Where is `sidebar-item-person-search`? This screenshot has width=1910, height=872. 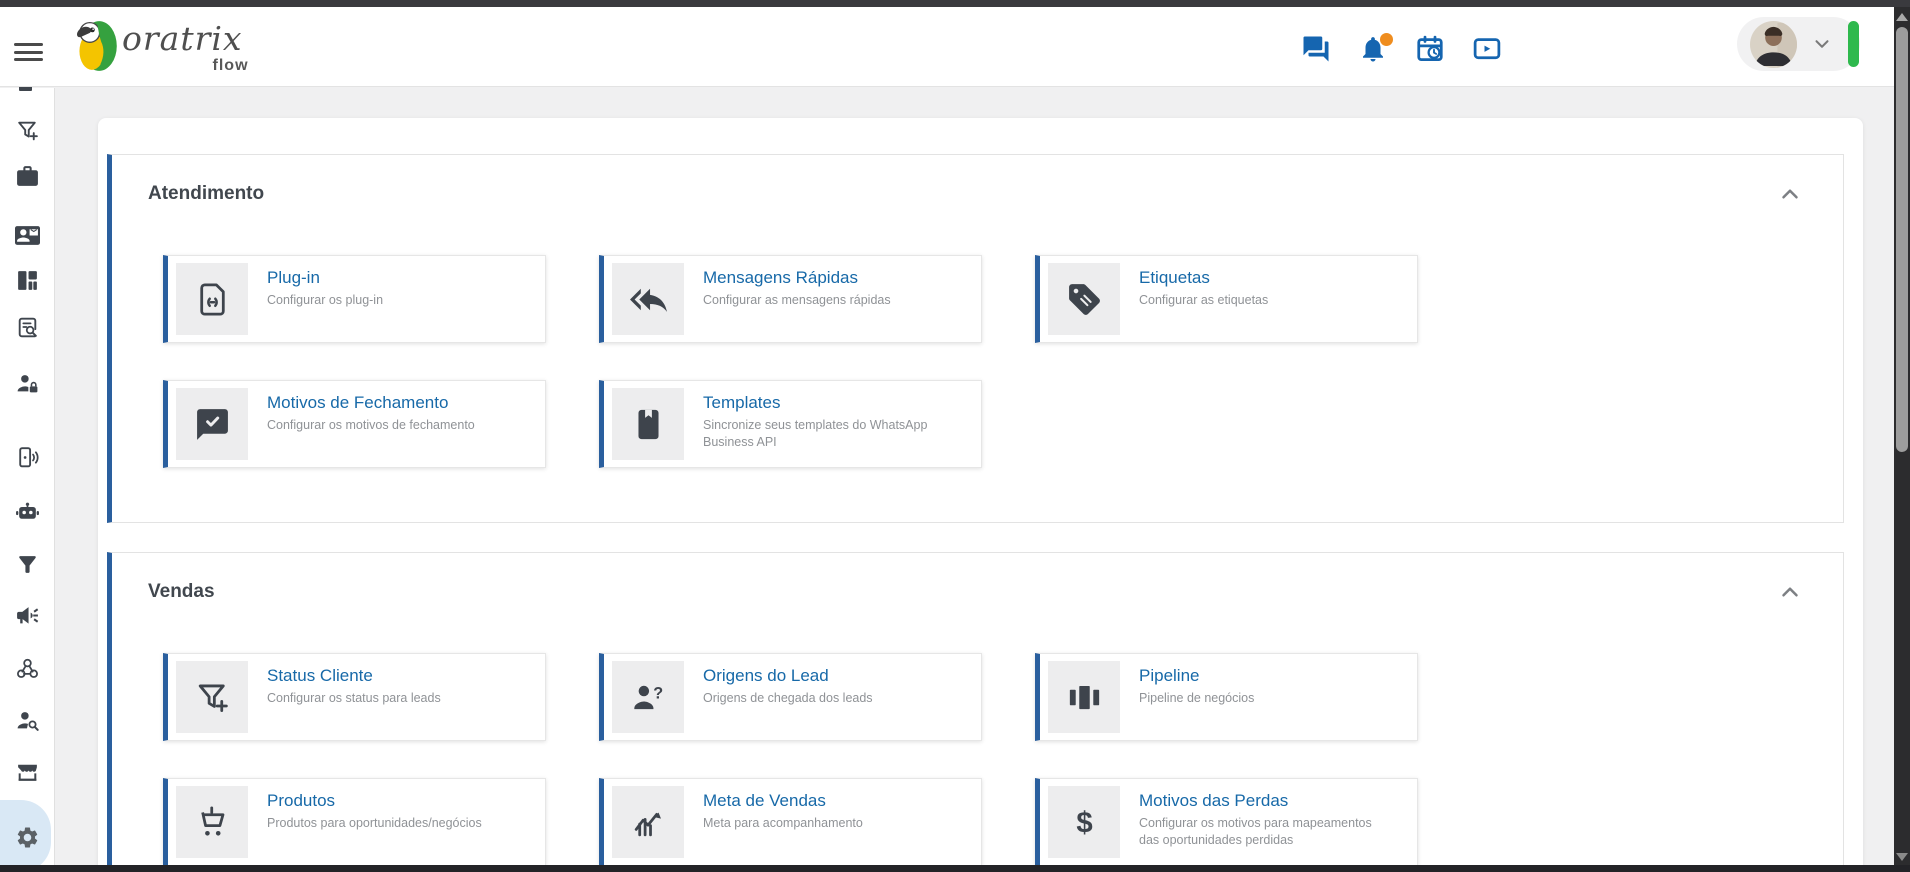 sidebar-item-person-search is located at coordinates (27, 720).